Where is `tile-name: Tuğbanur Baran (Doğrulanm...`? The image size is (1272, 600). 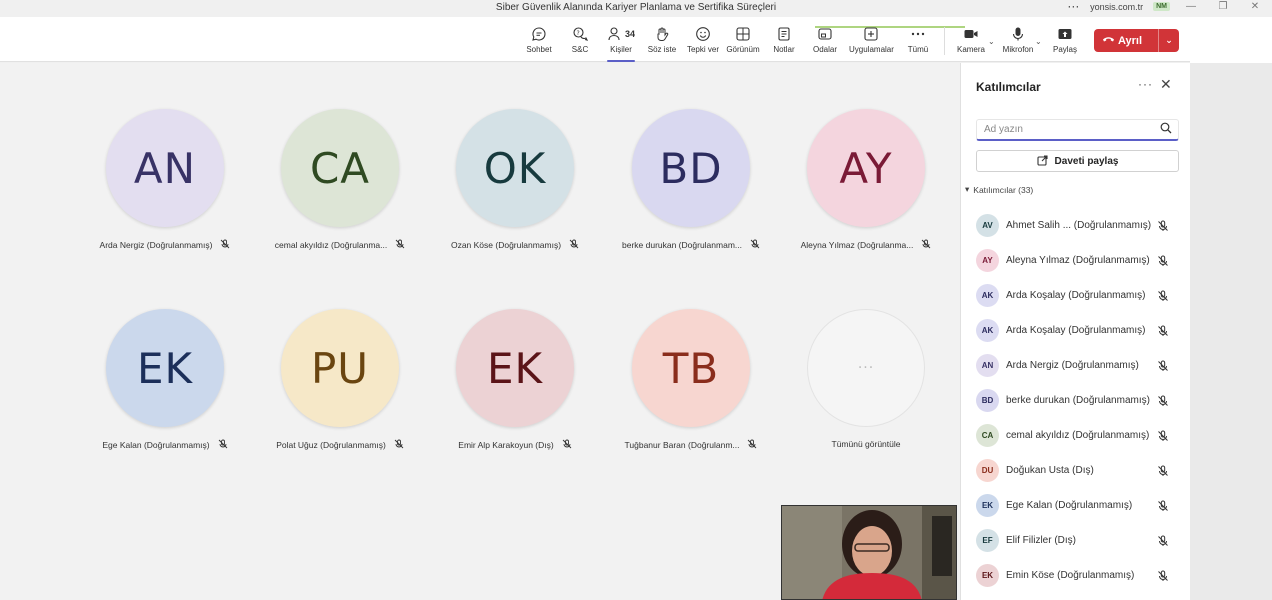 tile-name: Tuğbanur Baran (Doğrulanm... is located at coordinates (682, 445).